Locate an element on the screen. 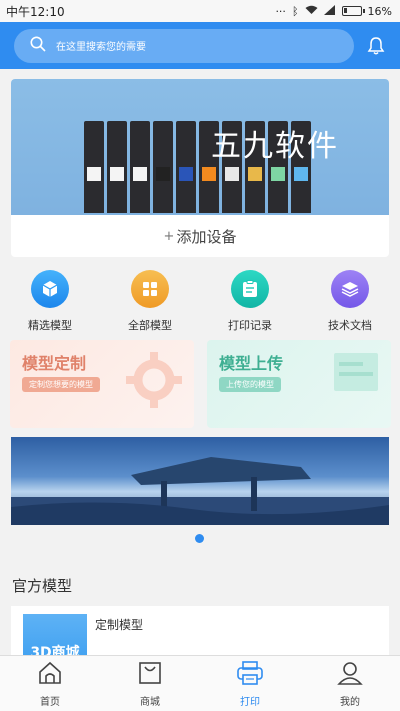  tab-label: 打印 is located at coordinates (250, 702).